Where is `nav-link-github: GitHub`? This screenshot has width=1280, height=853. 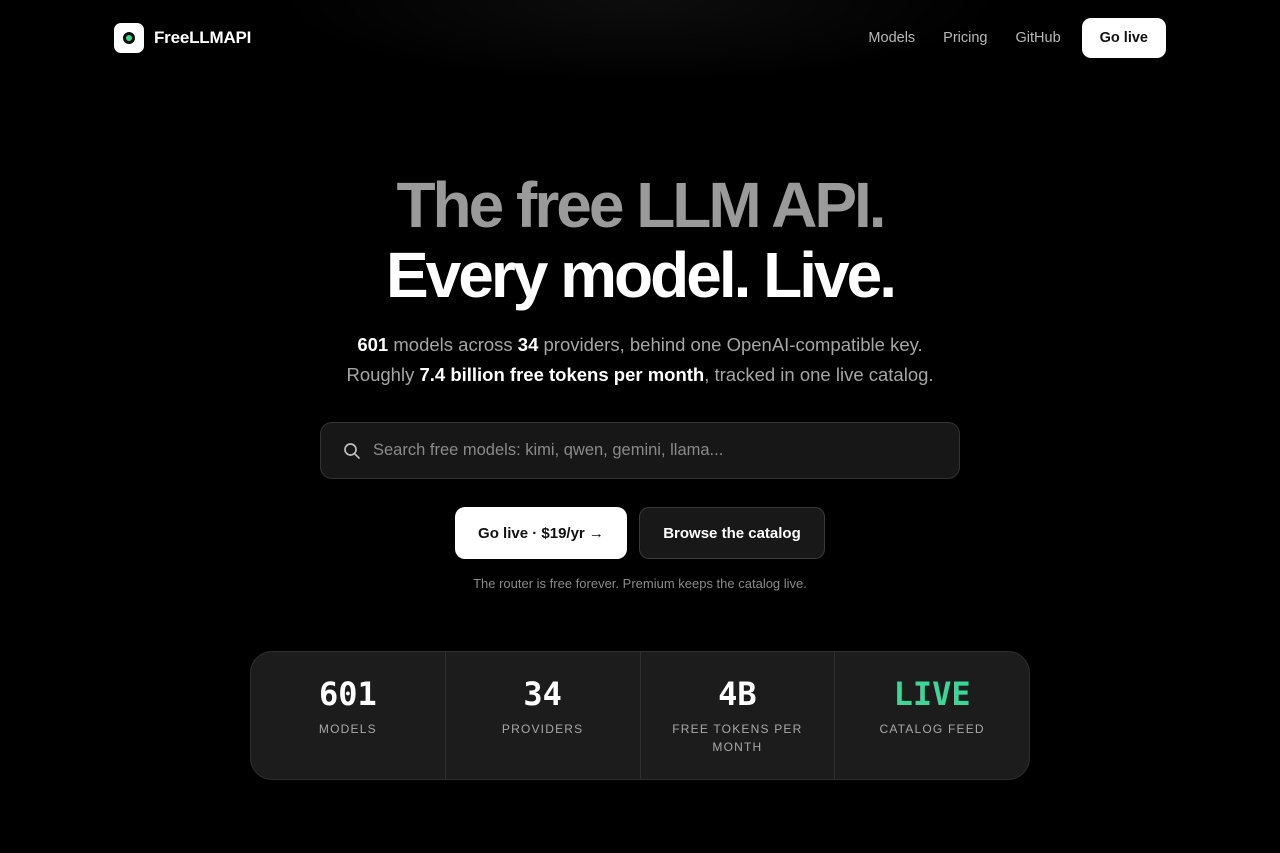
nav-link-github: GitHub is located at coordinates (1038, 38).